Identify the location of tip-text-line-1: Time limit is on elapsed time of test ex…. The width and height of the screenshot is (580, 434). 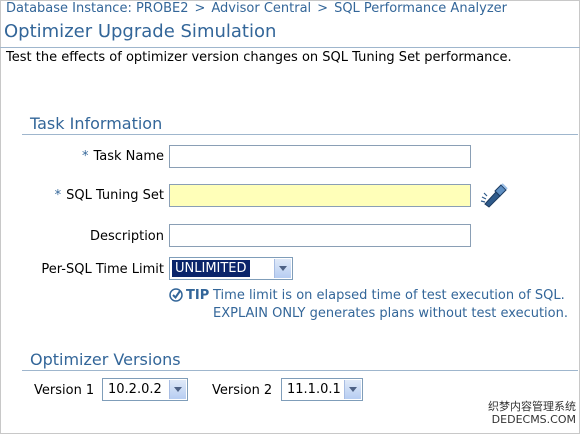
(389, 295).